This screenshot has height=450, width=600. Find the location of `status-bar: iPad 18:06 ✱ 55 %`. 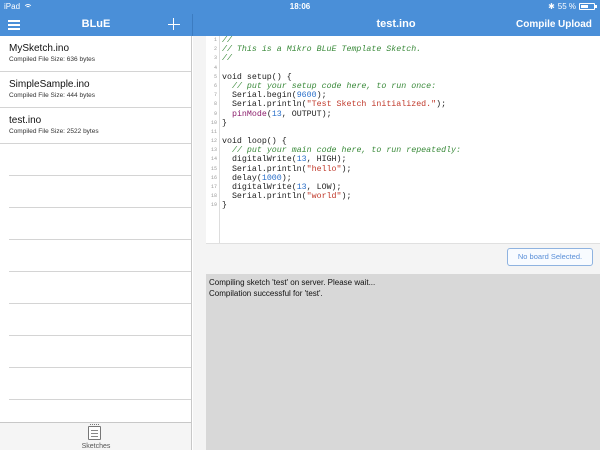

status-bar: iPad 18:06 ✱ 55 % is located at coordinates (300, 7).